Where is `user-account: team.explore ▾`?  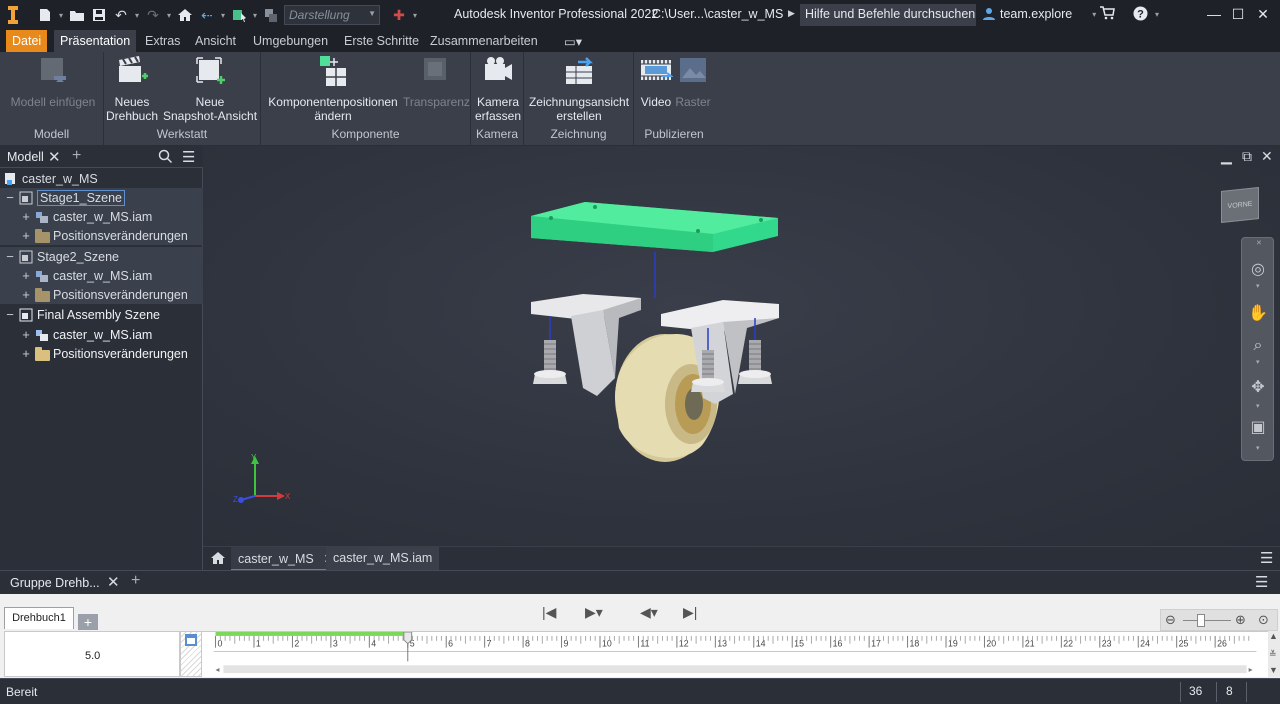
user-account: team.explore ▾ is located at coordinates (1039, 14).